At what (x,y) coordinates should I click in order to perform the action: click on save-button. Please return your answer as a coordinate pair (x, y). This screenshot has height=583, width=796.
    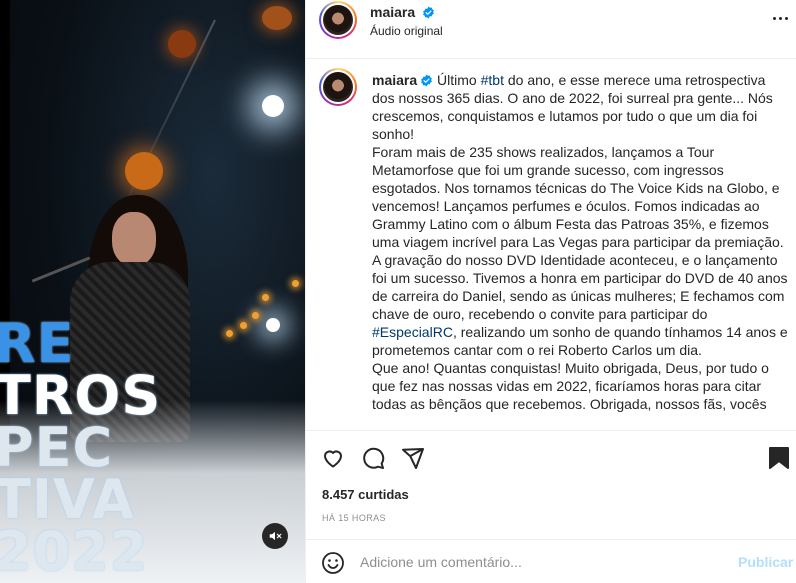
    Looking at the image, I should click on (779, 458).